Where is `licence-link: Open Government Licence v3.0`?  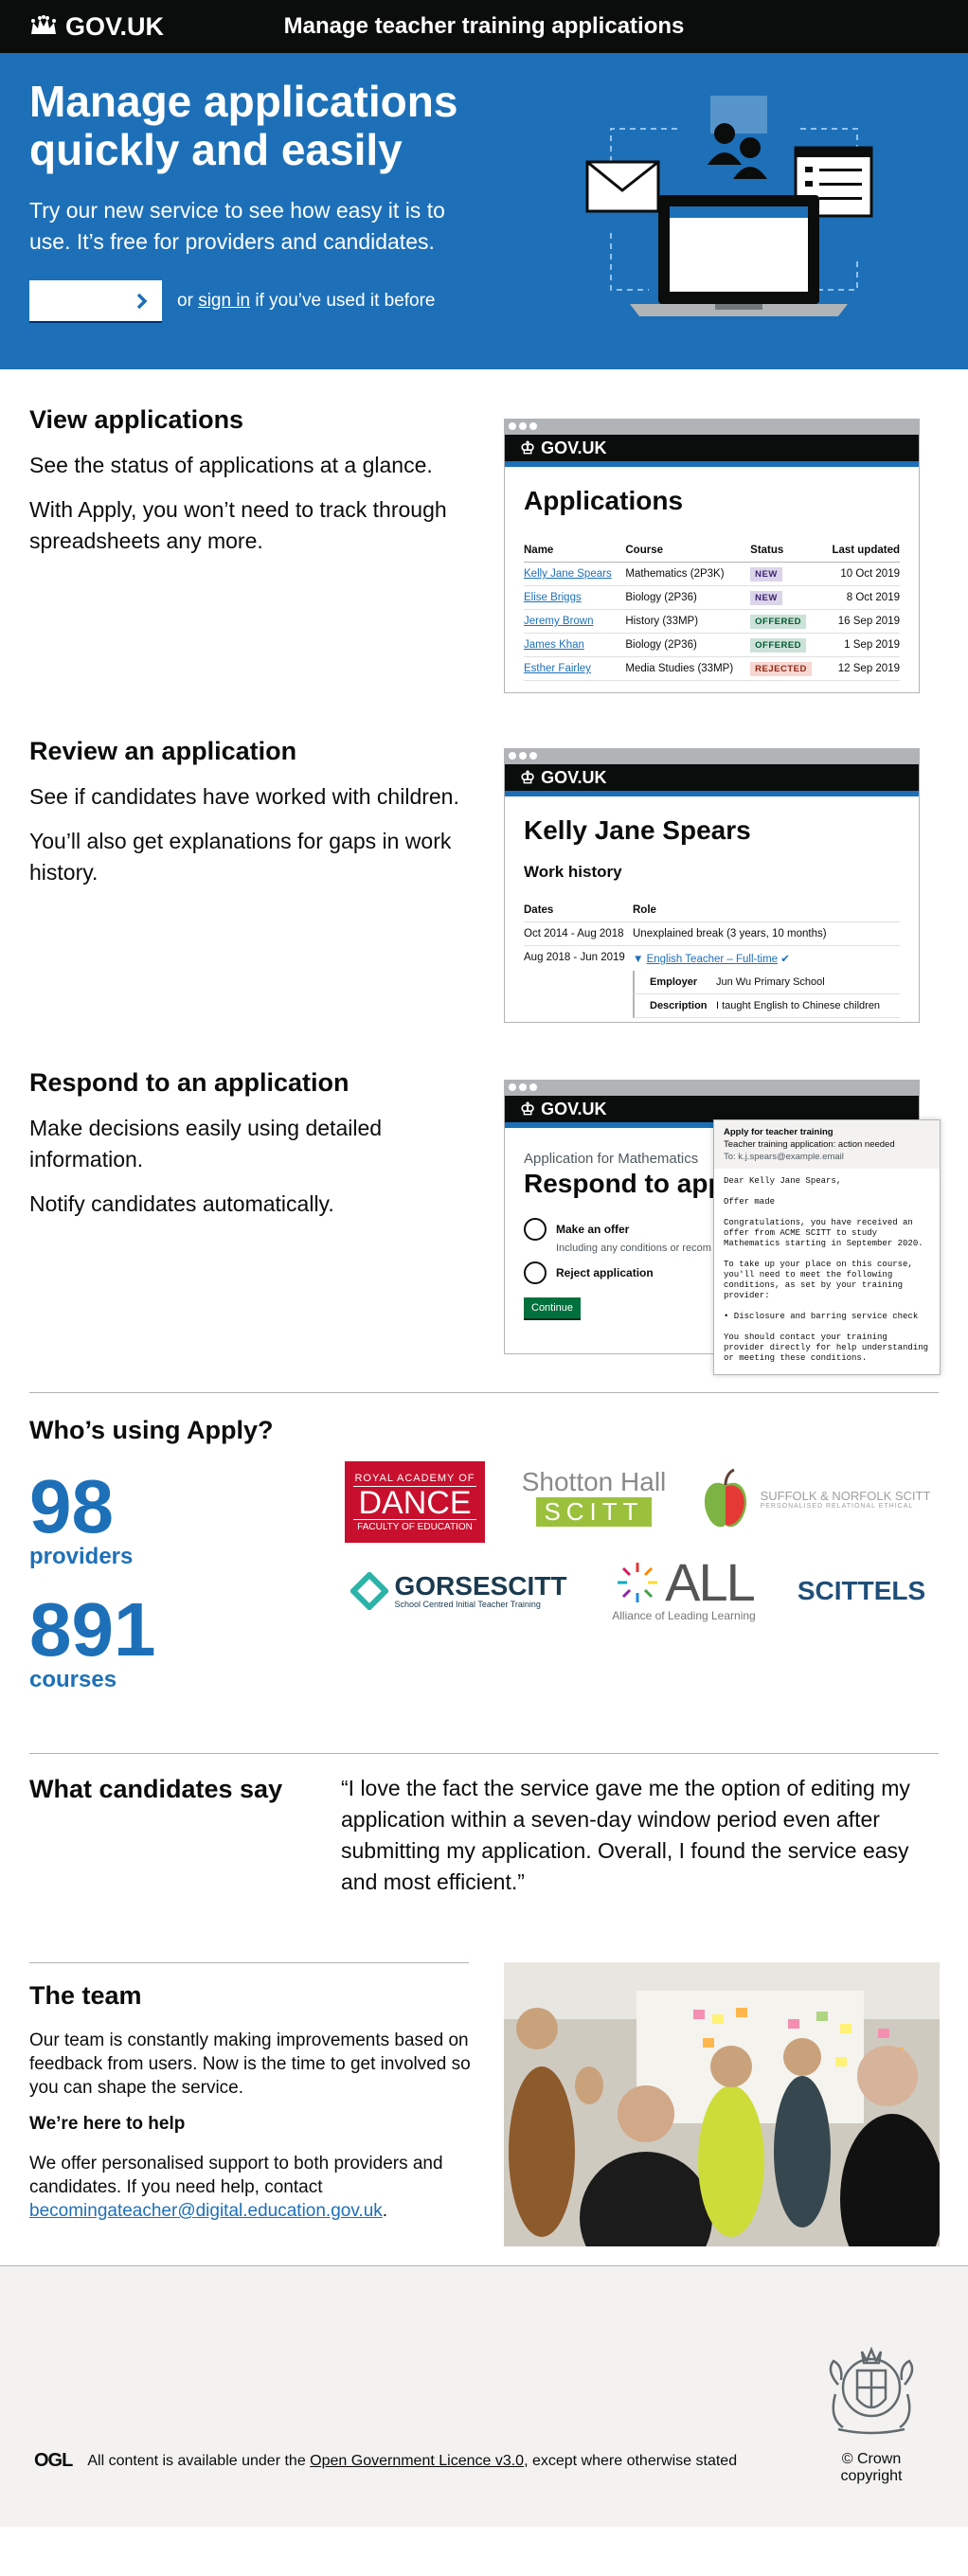 licence-link: Open Government Licence v3.0 is located at coordinates (417, 2461).